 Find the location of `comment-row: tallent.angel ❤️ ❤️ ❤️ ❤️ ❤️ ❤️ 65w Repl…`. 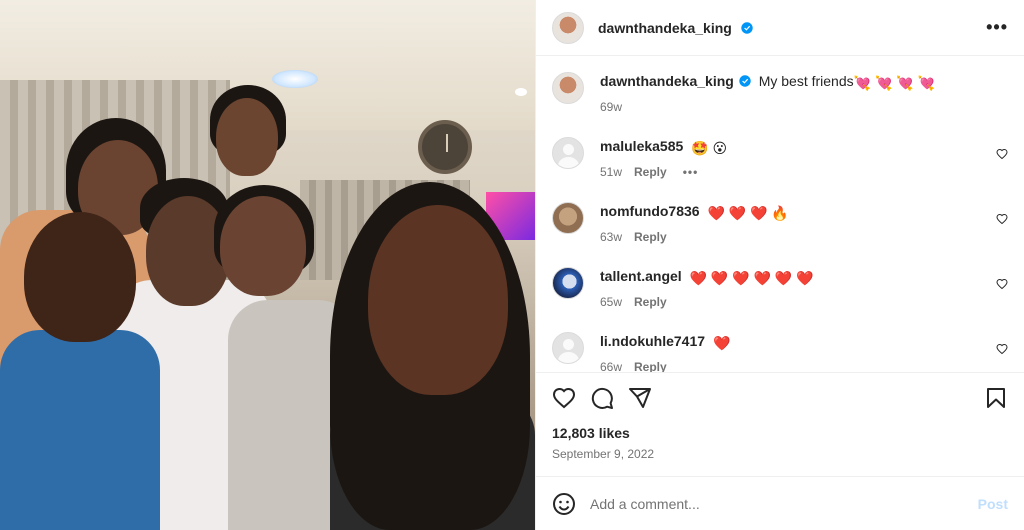

comment-row: tallent.angel ❤️ ❤️ ❤️ ❤️ ❤️ ❤️ 65w Repl… is located at coordinates (780, 299).